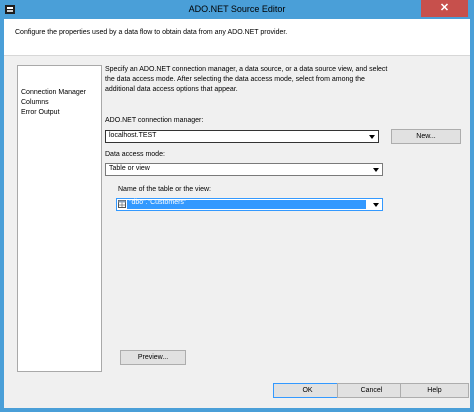  Describe the element at coordinates (154, 120) in the screenshot. I see `connection-manager-label: ADO.NET connection manager:` at that location.